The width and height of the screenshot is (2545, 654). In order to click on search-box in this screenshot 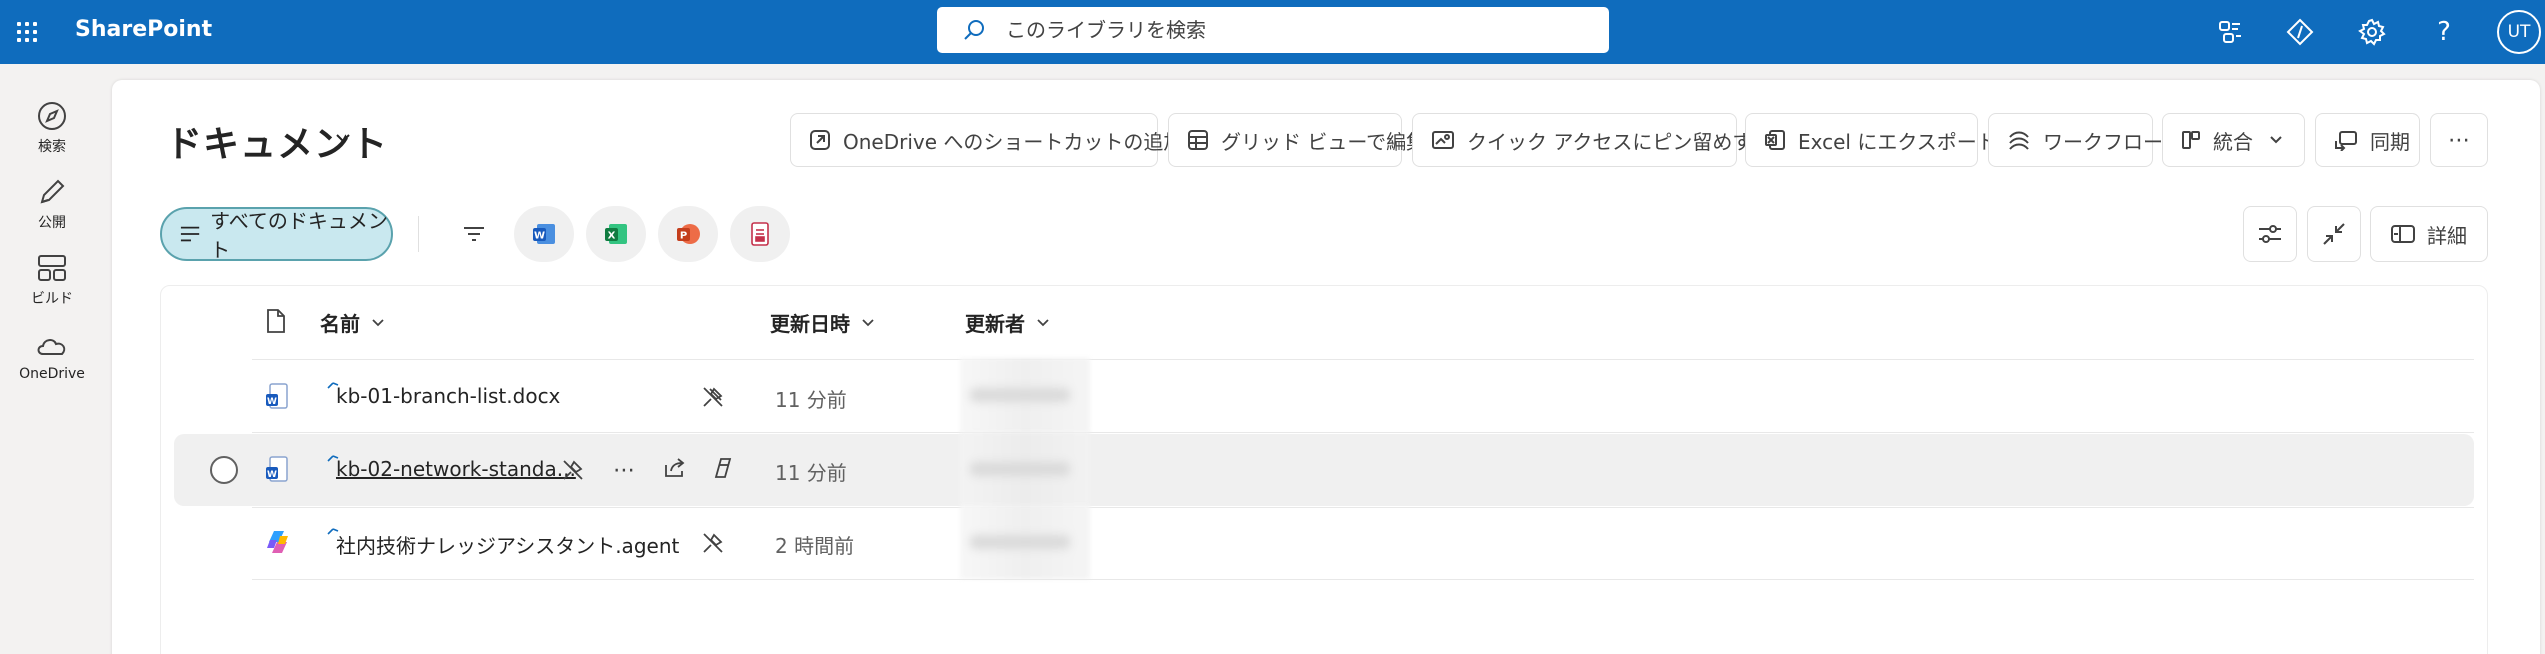, I will do `click(1273, 30)`.